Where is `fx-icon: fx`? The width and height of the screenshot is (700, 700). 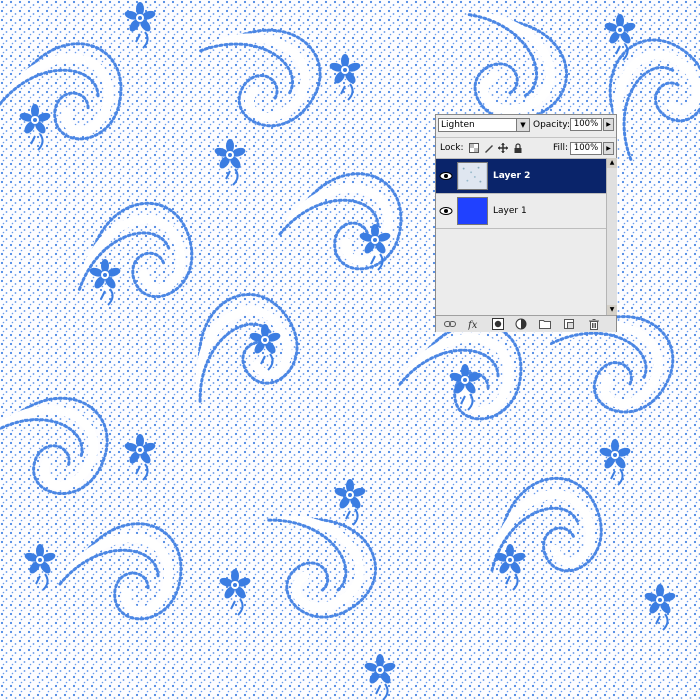
fx-icon: fx is located at coordinates (474, 324).